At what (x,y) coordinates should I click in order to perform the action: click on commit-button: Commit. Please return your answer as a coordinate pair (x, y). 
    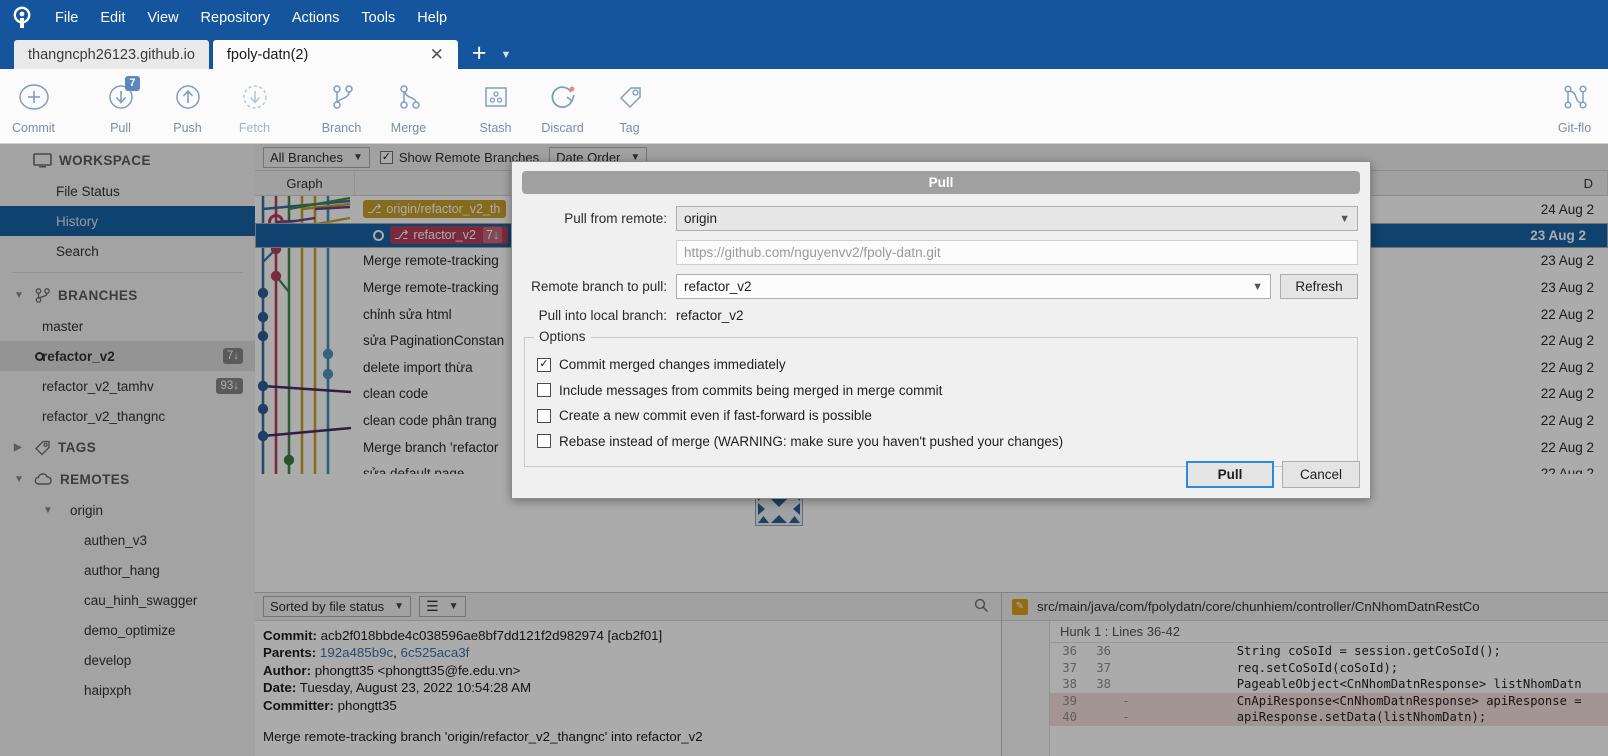
    Looking at the image, I should click on (33, 106).